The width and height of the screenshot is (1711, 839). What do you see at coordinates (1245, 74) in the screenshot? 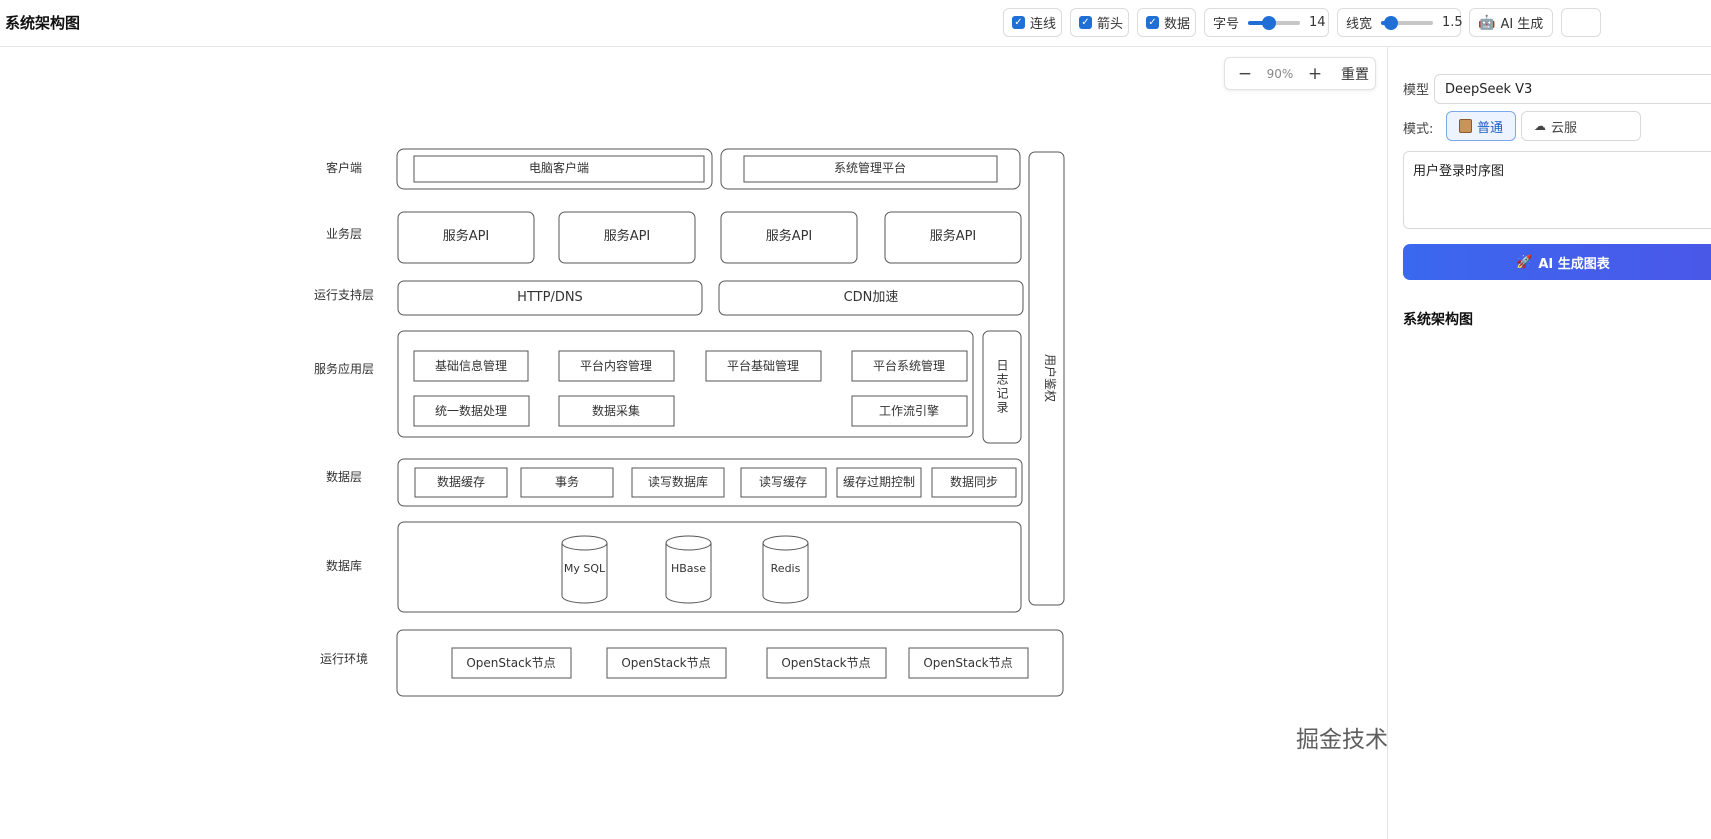
I see `zoom-out-button: −` at bounding box center [1245, 74].